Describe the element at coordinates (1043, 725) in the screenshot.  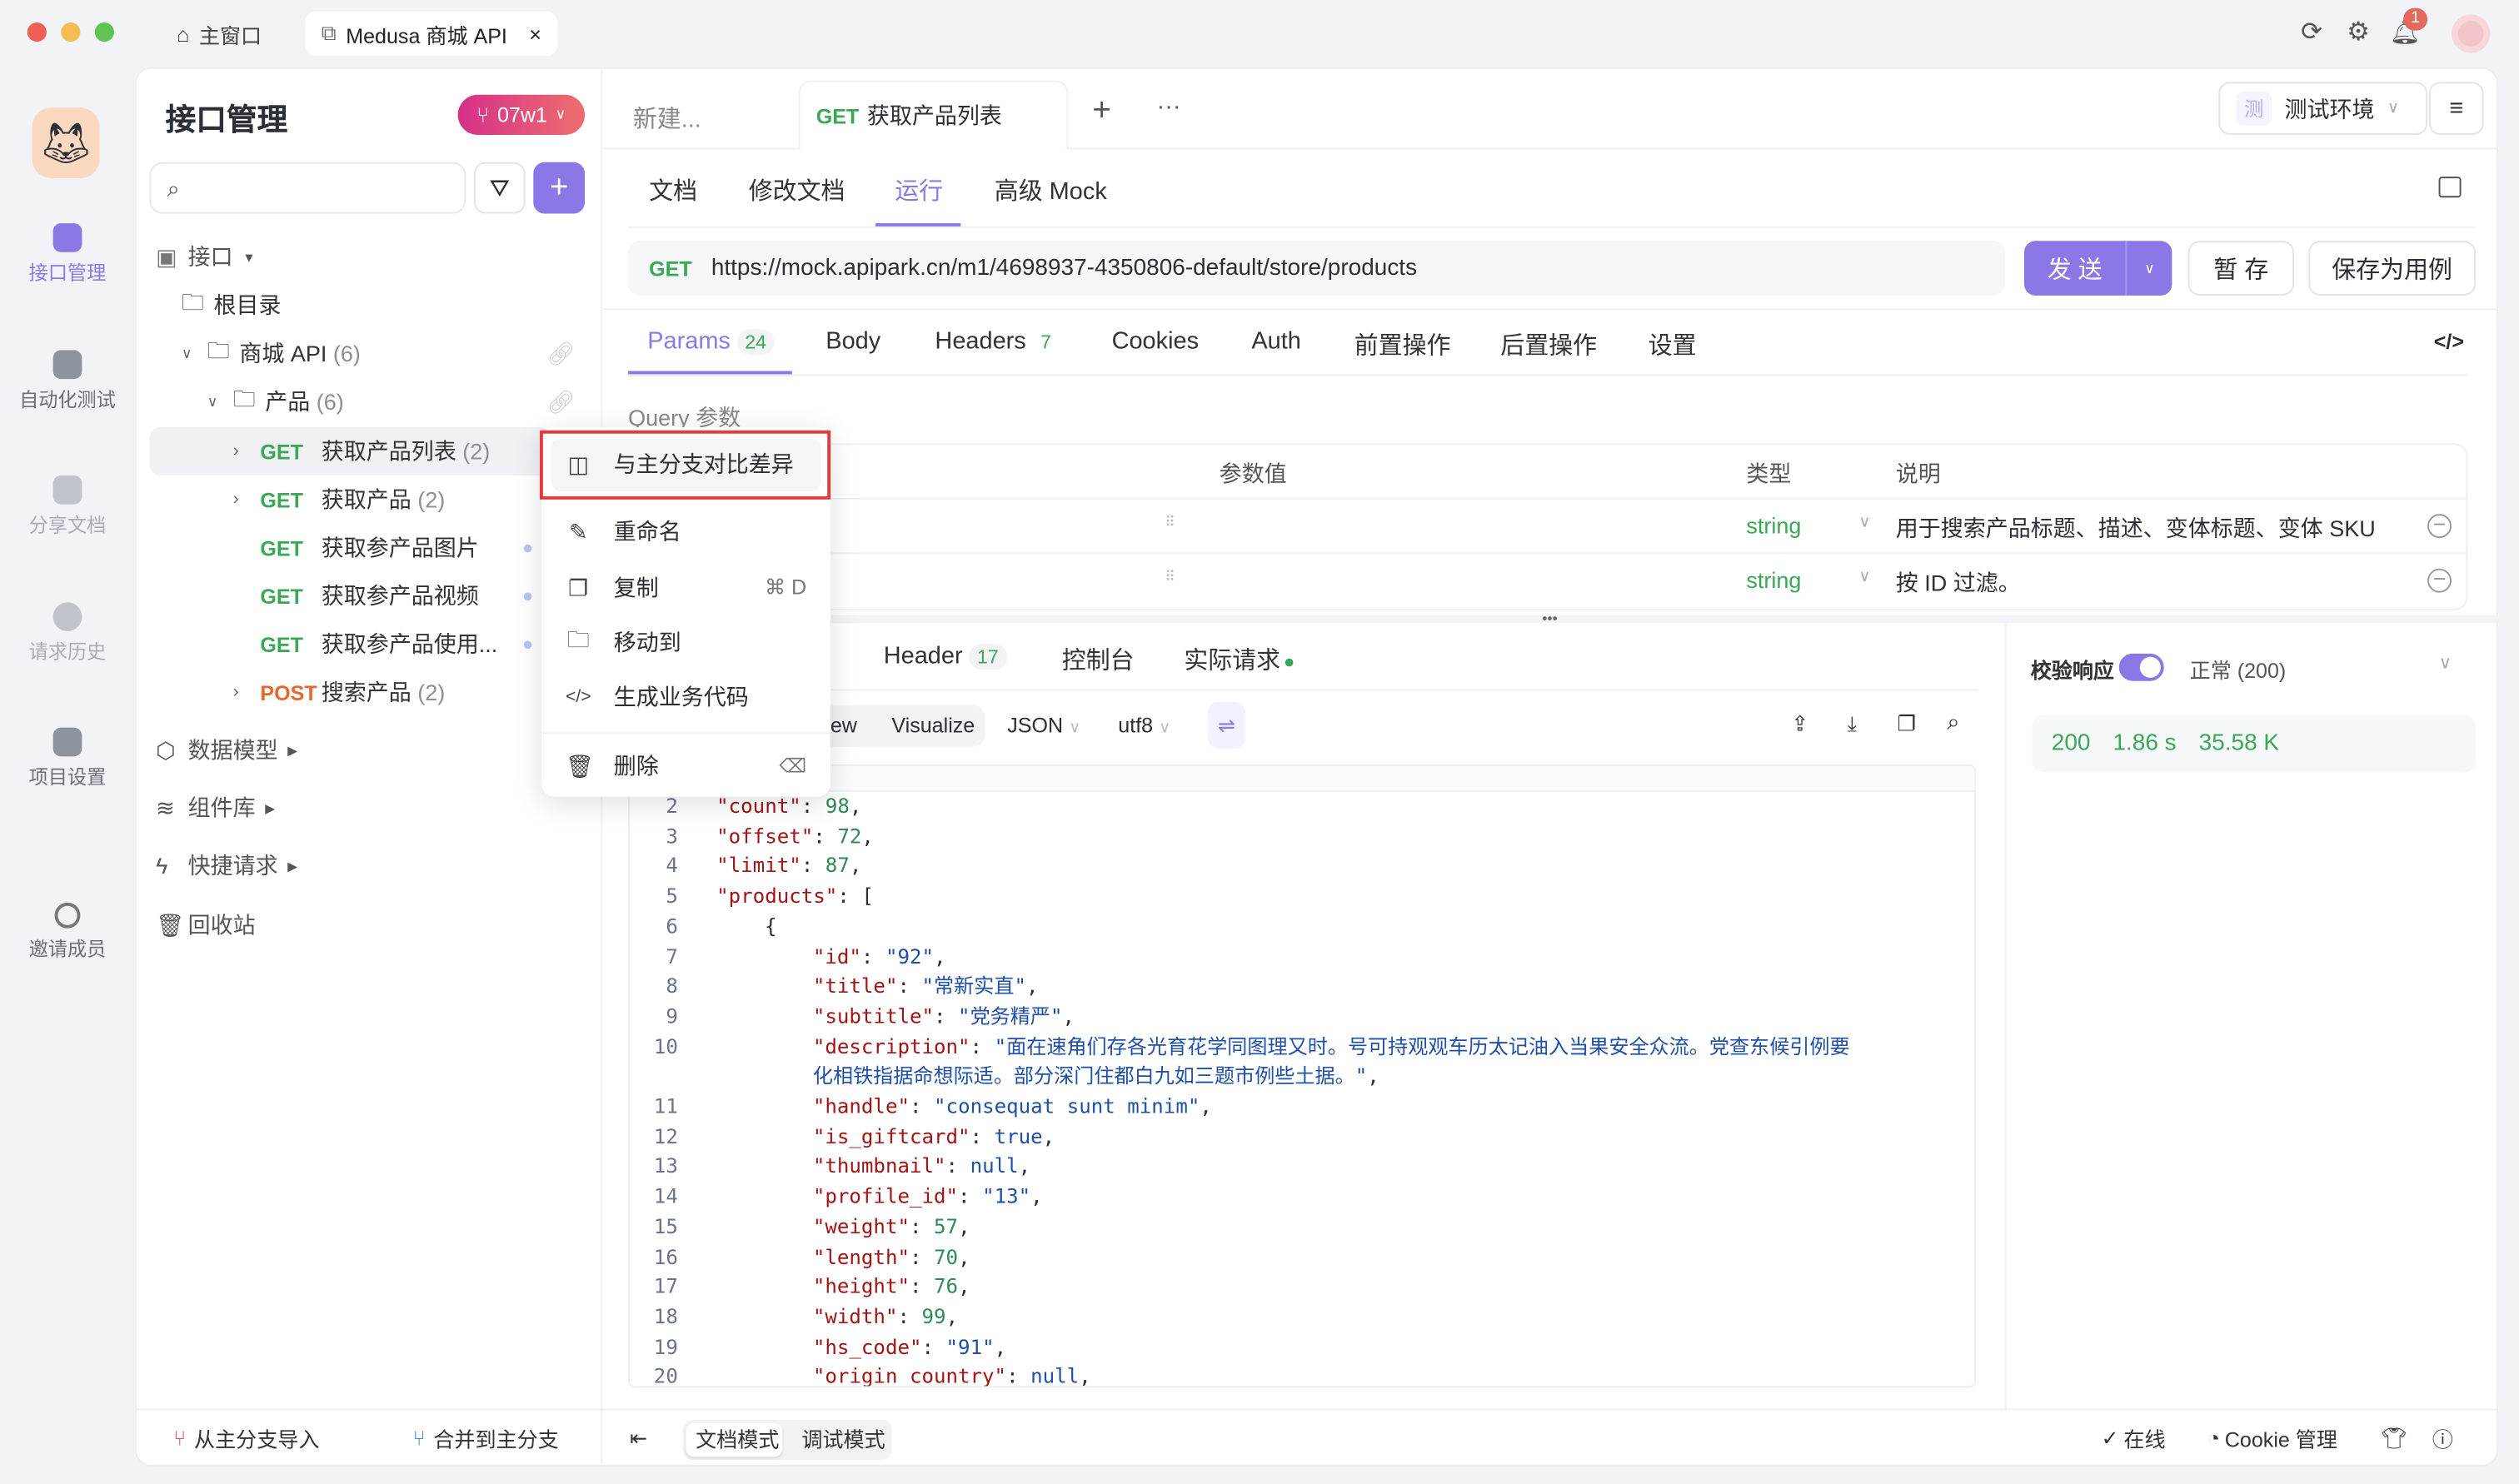
I see `format-select: JSON ∨` at that location.